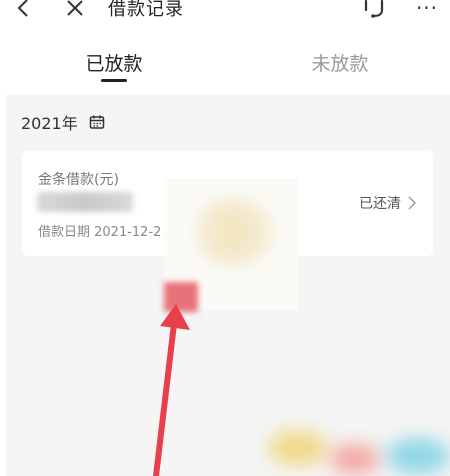 This screenshot has height=476, width=450. I want to click on loan-date: 借款日期 2021-12-2, so click(100, 232).